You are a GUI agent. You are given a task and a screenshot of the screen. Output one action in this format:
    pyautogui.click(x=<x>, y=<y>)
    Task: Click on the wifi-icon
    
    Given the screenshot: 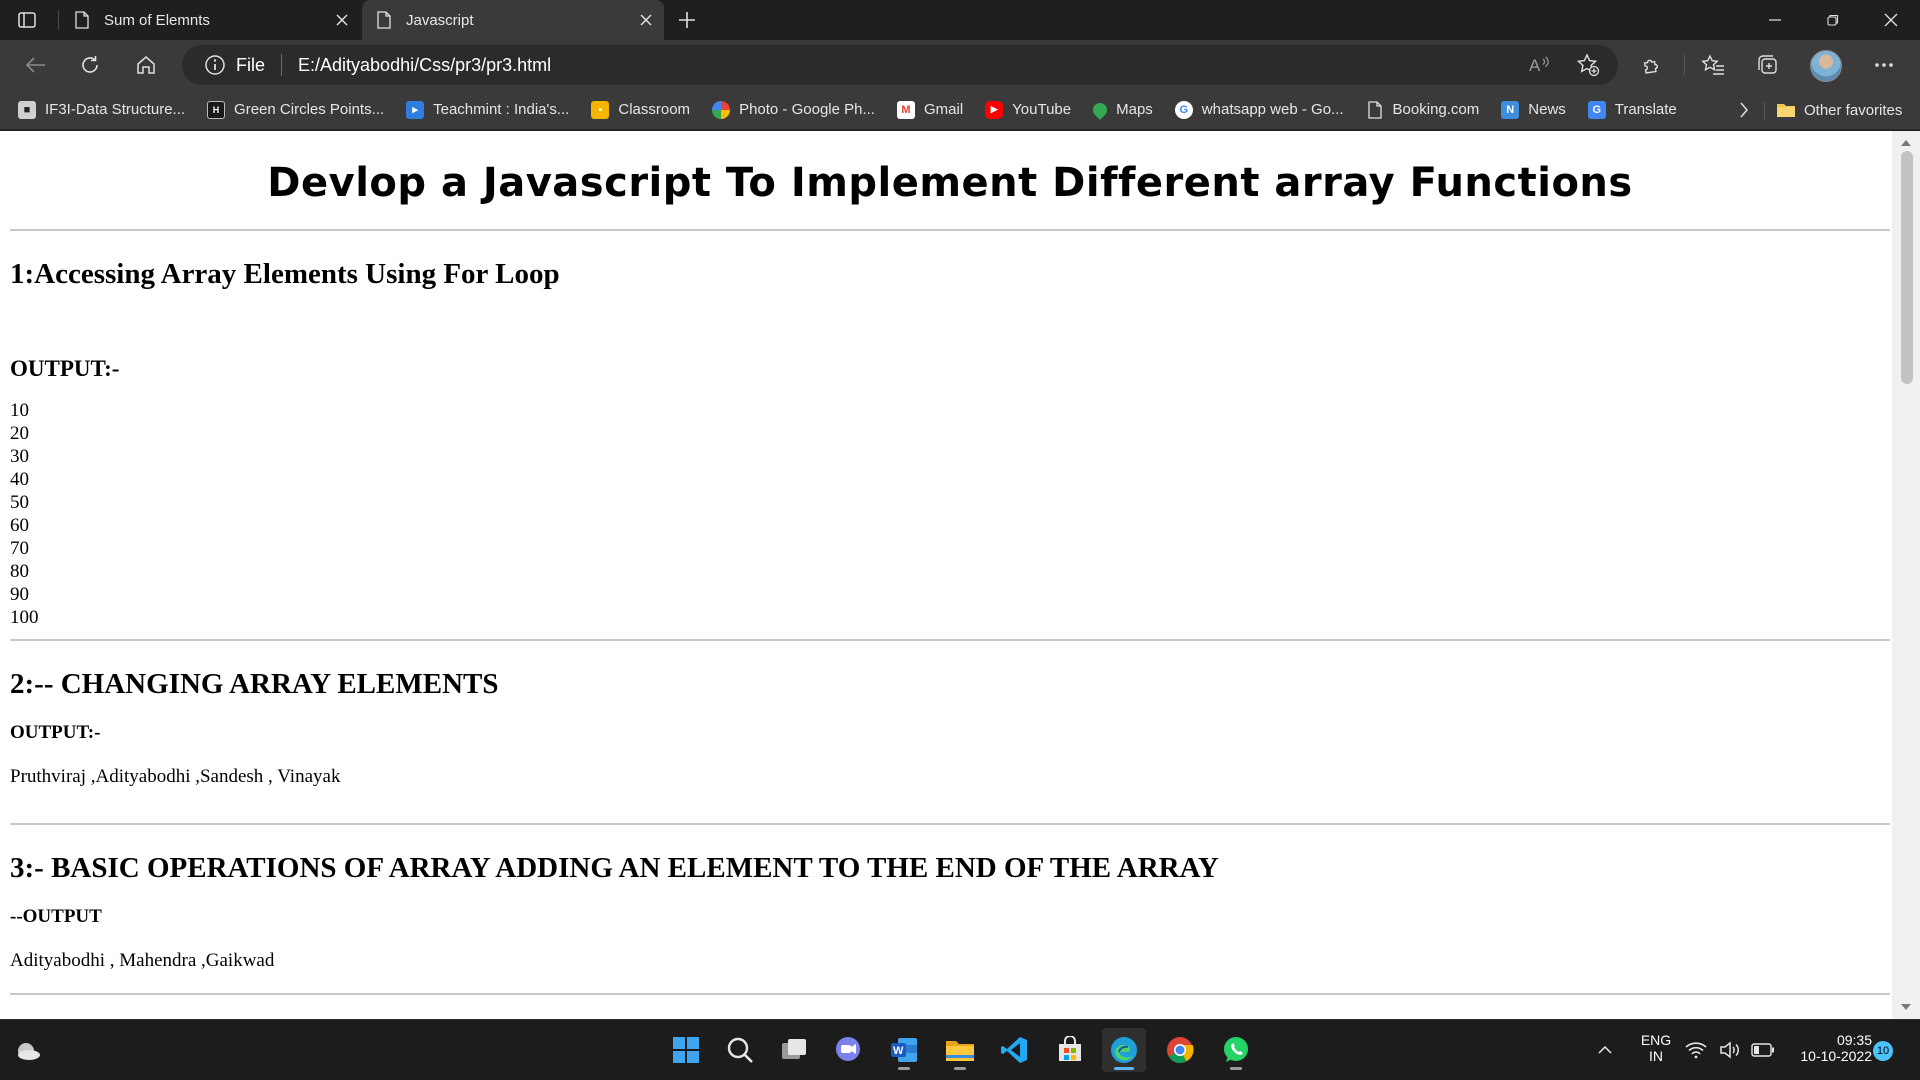 What is the action you would take?
    pyautogui.click(x=1696, y=1050)
    